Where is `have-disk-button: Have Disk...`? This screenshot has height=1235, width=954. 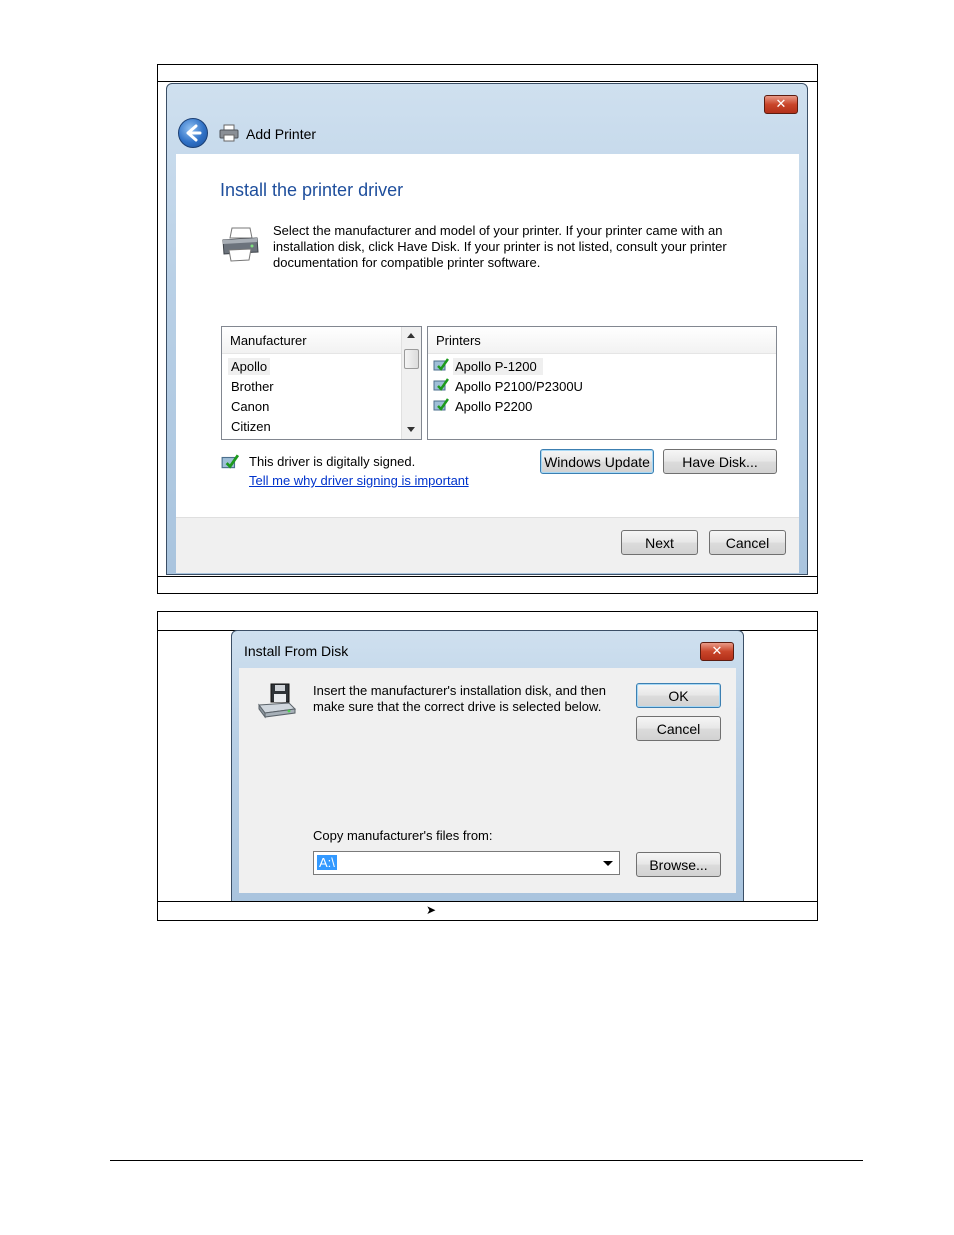 have-disk-button: Have Disk... is located at coordinates (720, 461).